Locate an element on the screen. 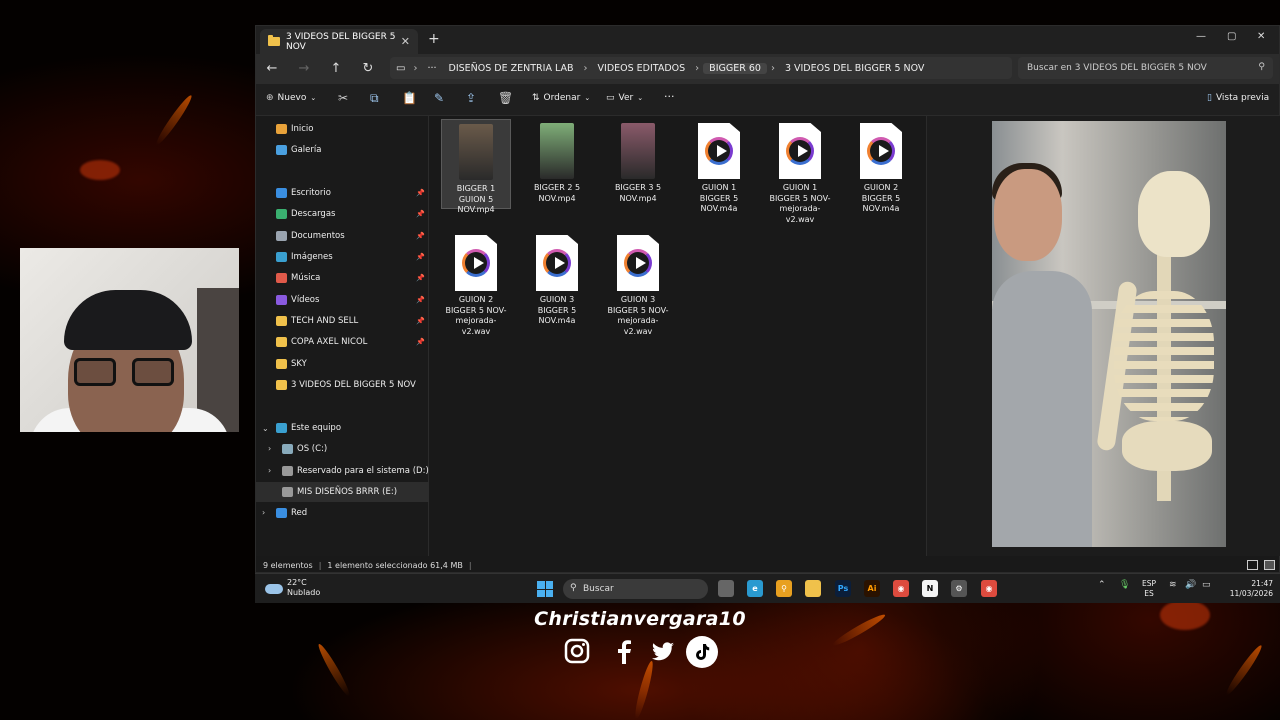 Image resolution: width=1280 pixels, height=720 pixels. taskbar-app-photoshop: Ps is located at coordinates (843, 588).